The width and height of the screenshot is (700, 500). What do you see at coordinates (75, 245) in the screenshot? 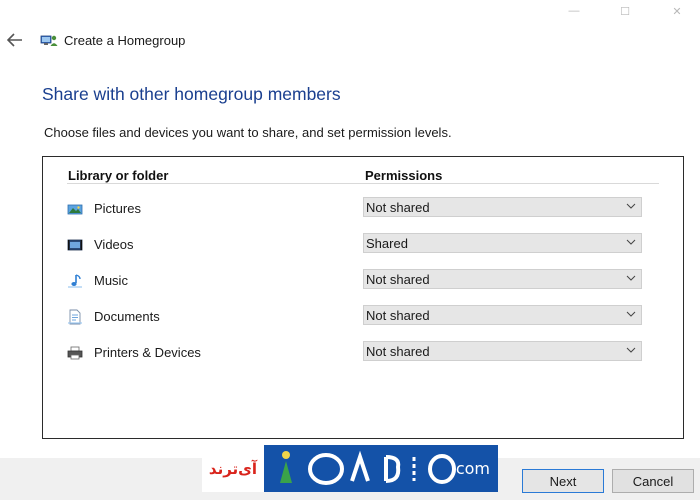
I see `videos-icon` at bounding box center [75, 245].